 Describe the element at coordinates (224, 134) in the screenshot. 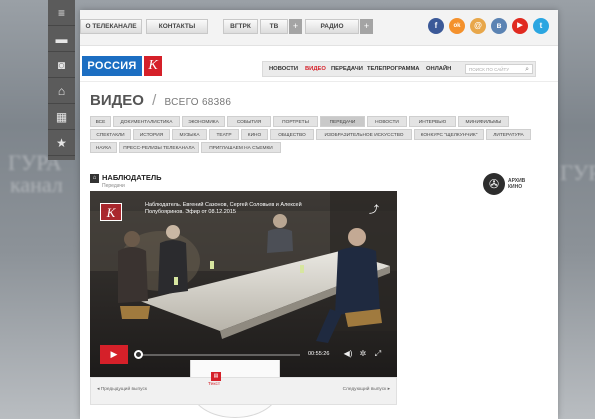

I see `tag-theatre: ТЕАТР` at that location.